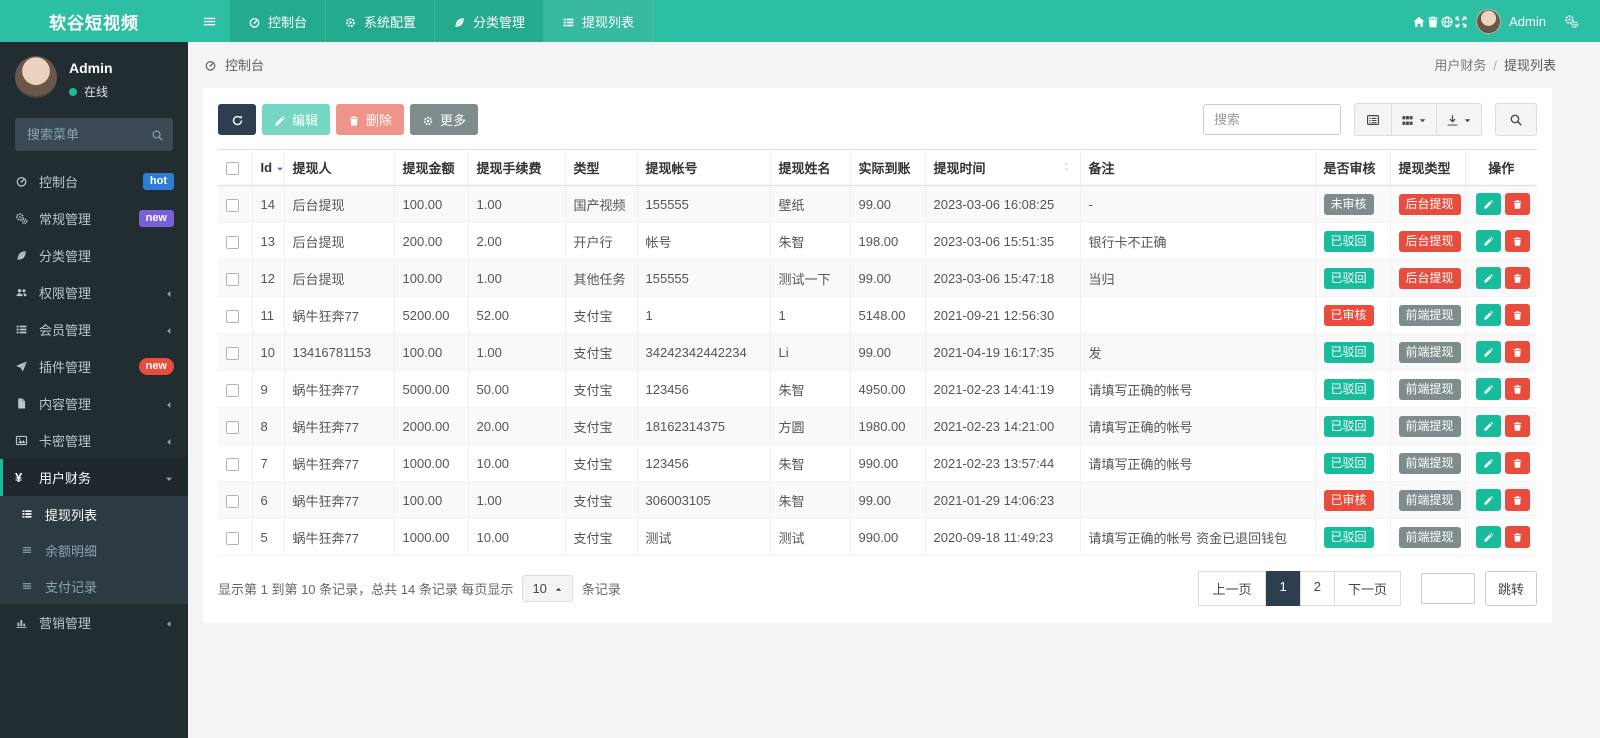 This screenshot has width=1600, height=738. Describe the element at coordinates (1003, 167) in the screenshot. I see `column-header: 提现时间` at that location.